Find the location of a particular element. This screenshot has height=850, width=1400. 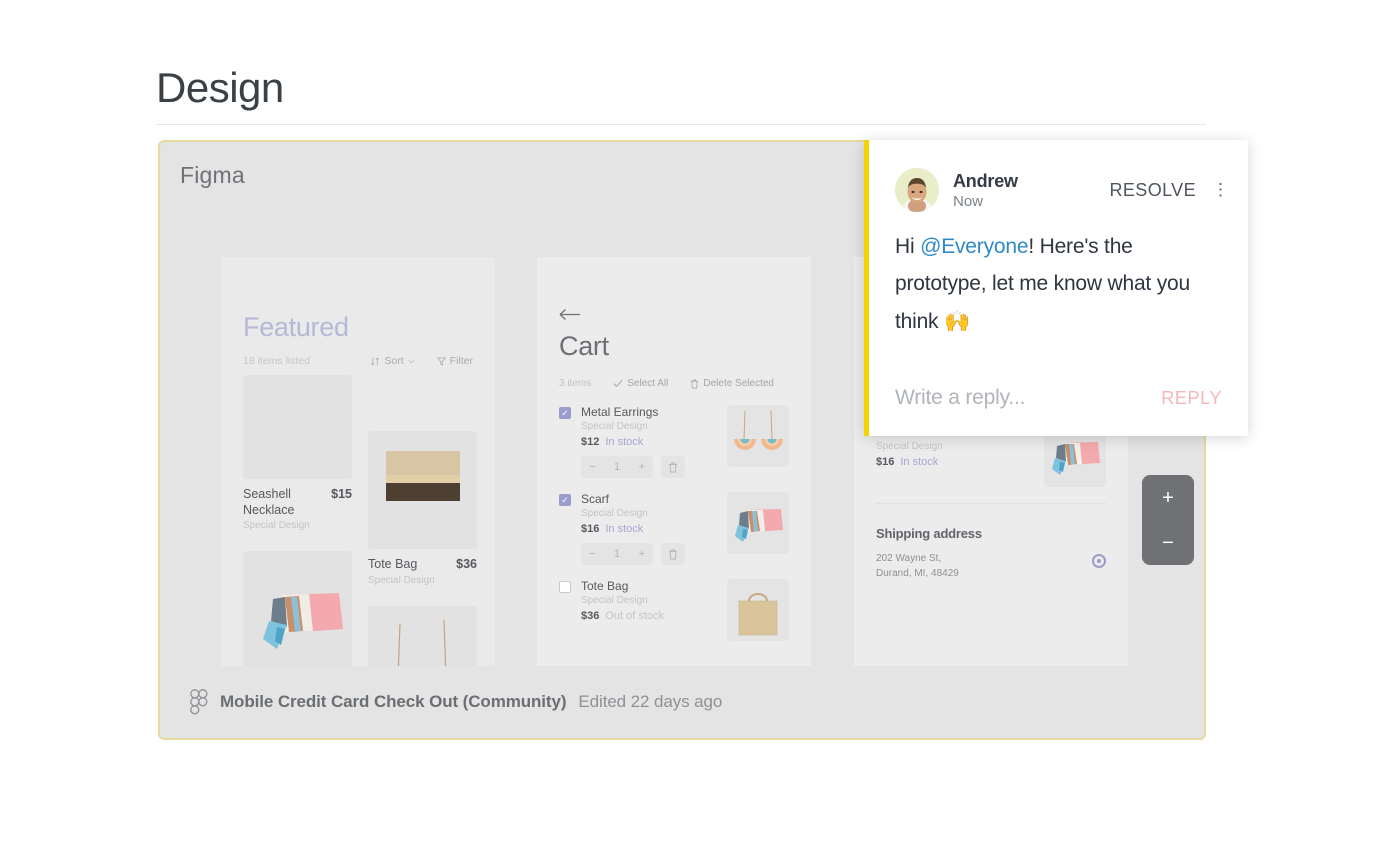

cart-item-price-row: $12 In stock is located at coordinates (649, 442).